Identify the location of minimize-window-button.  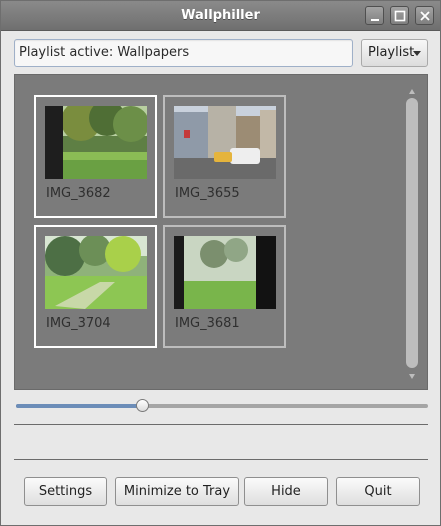
(374, 15).